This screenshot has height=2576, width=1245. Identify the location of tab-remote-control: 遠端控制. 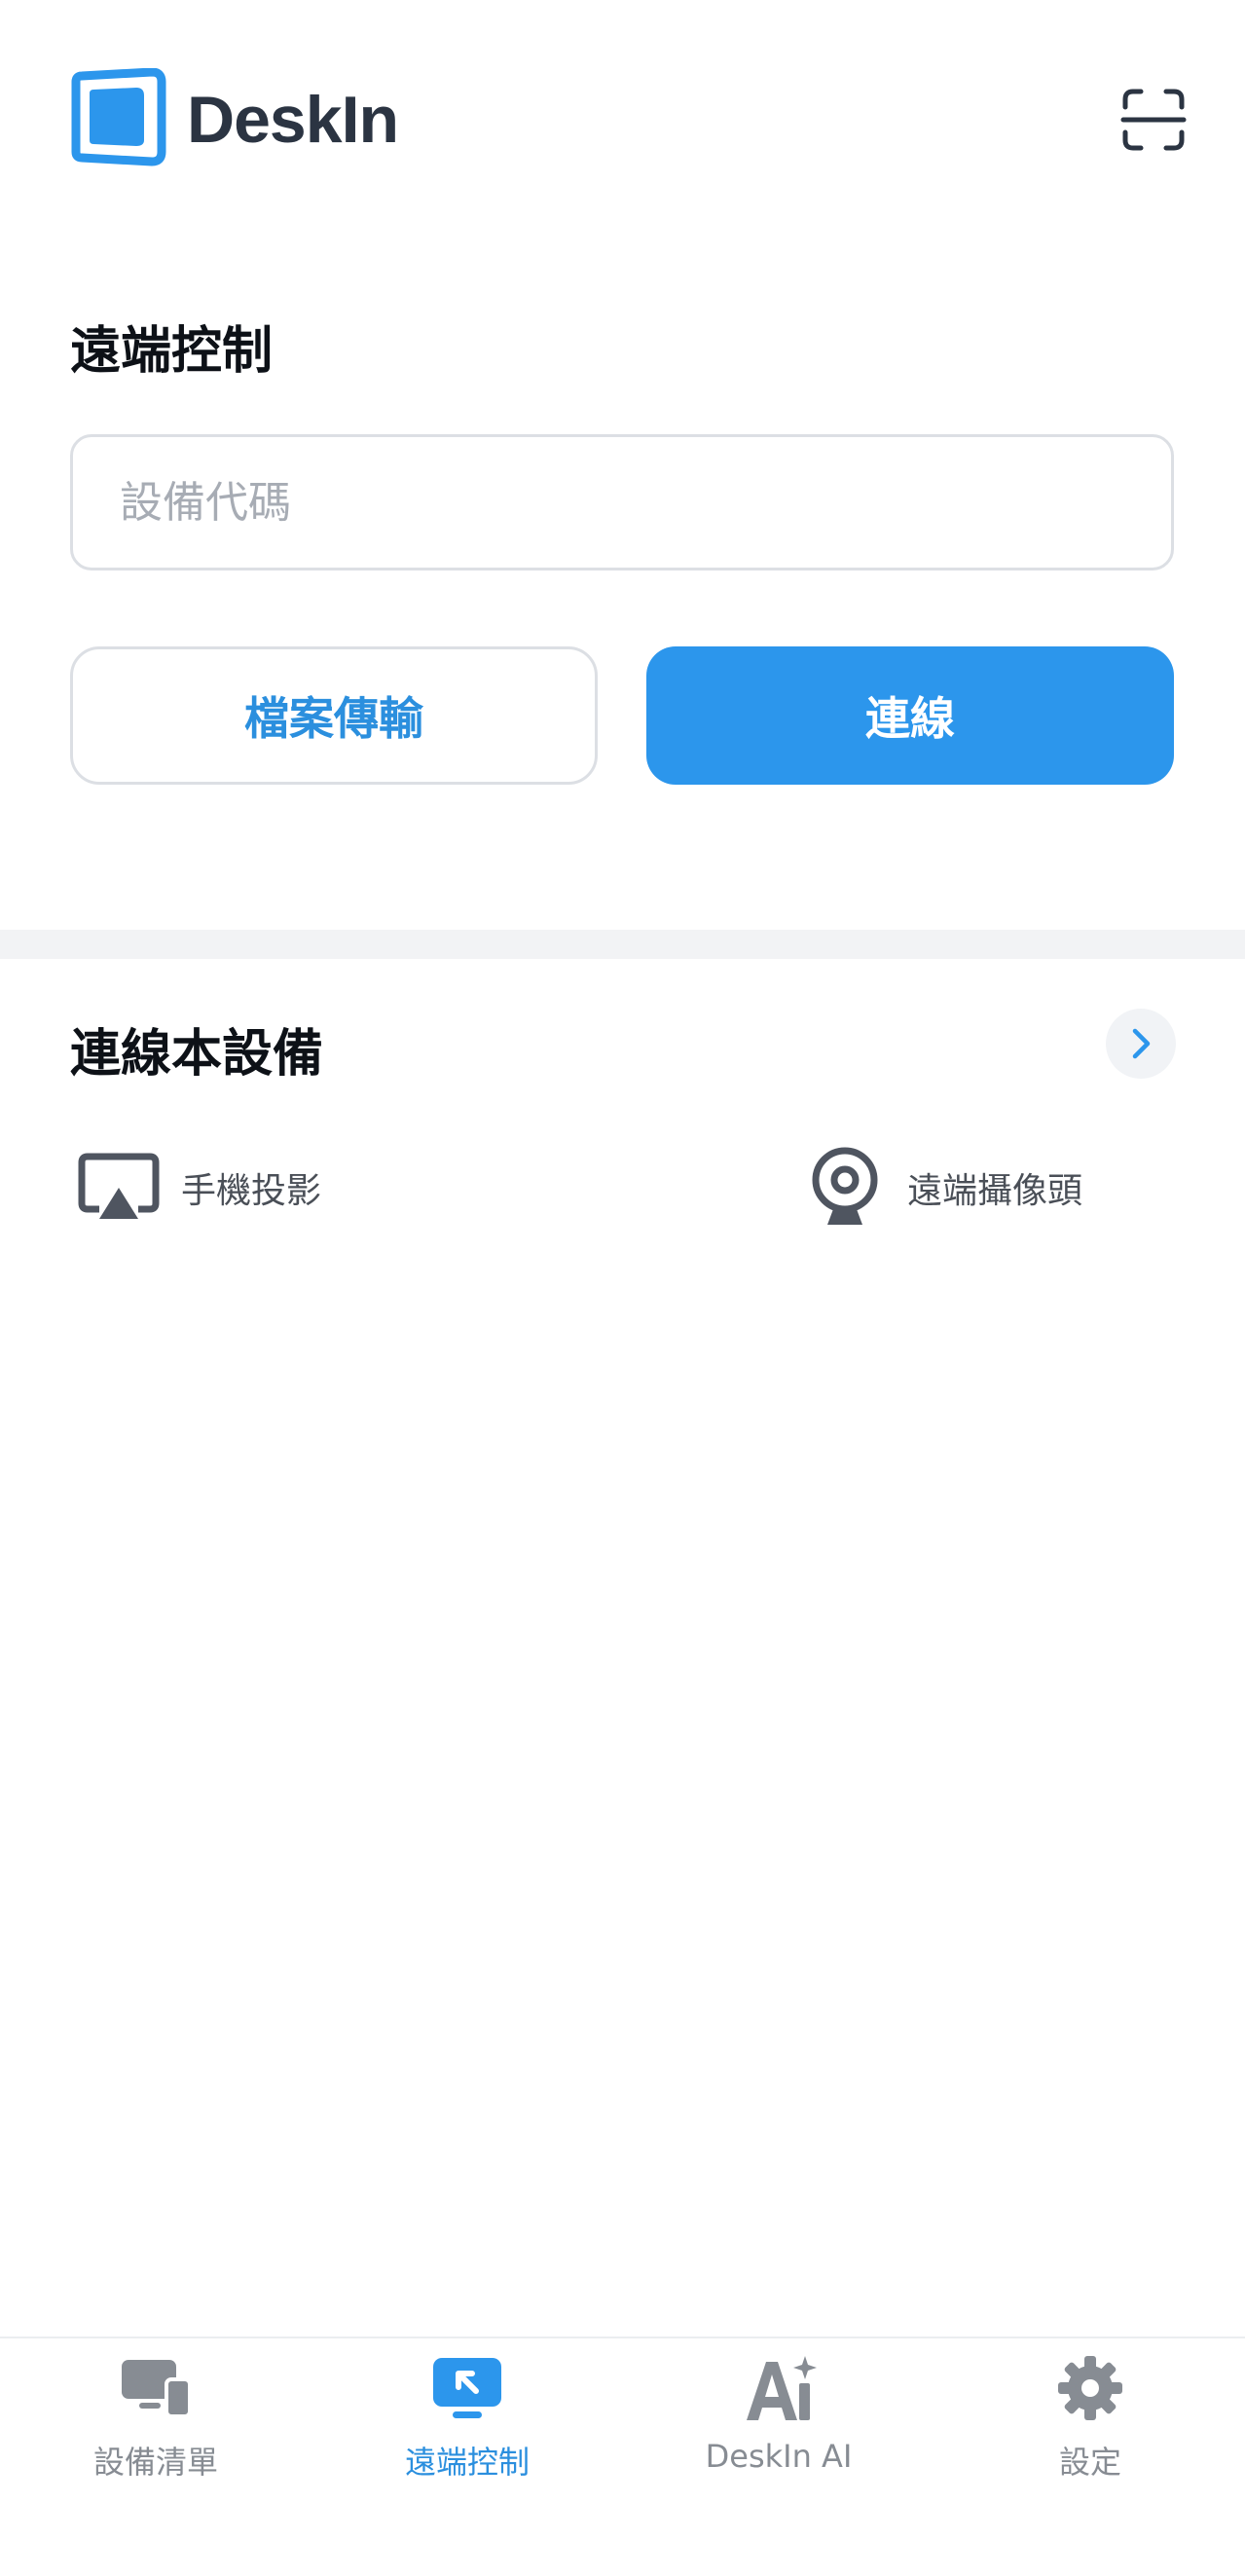
(467, 2416).